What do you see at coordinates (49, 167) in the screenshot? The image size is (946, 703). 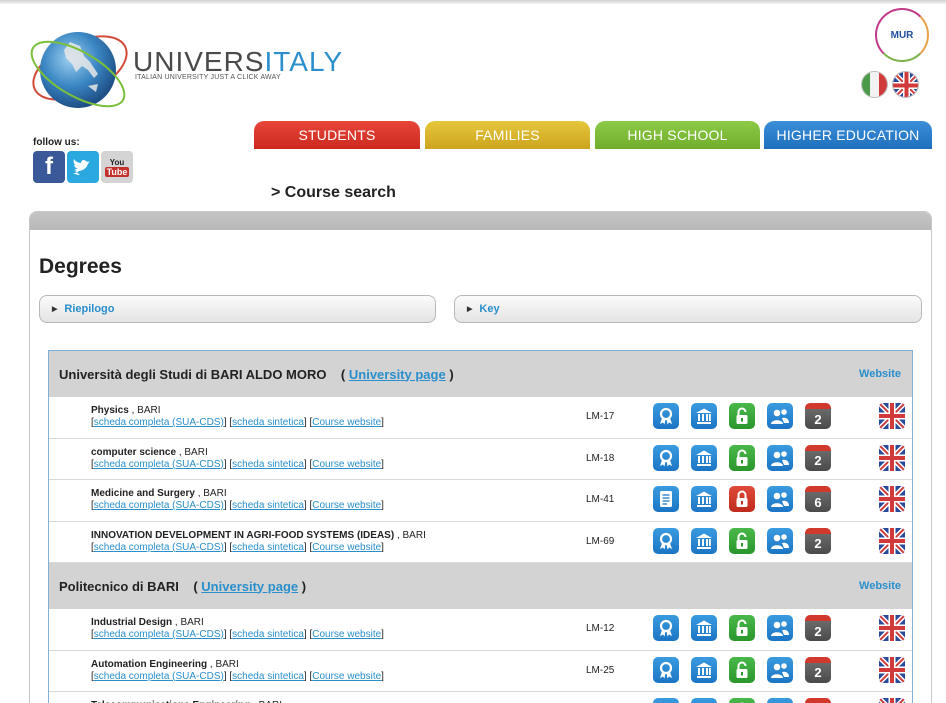 I see `facebook-icon: f` at bounding box center [49, 167].